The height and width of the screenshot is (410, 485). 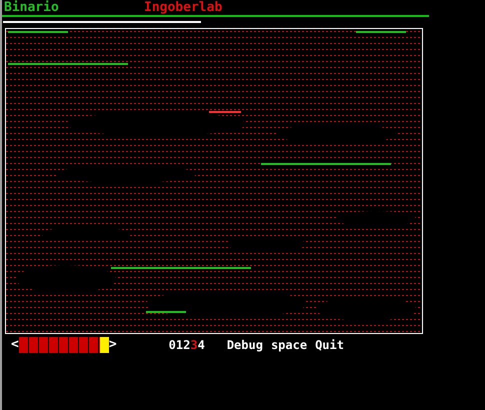 I want to click on app-title: Binario, so click(x=32, y=7).